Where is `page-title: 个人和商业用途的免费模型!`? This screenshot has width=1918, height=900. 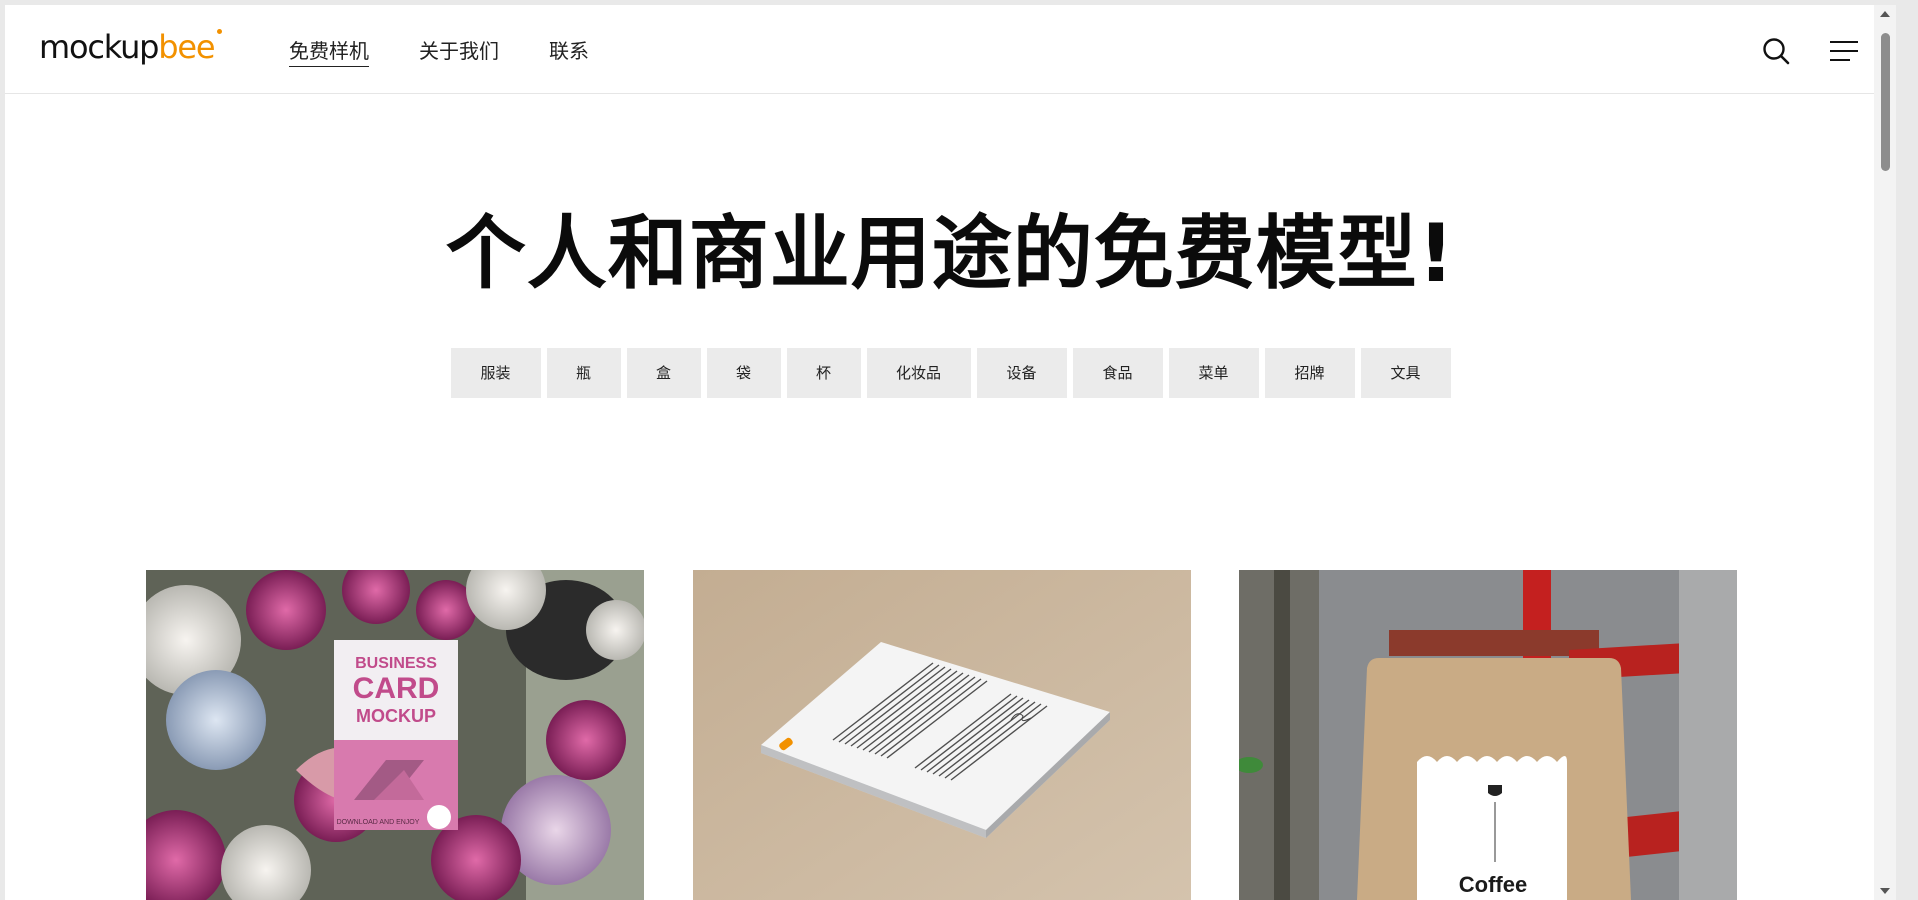 page-title: 个人和商业用途的免费模型! is located at coordinates (950, 253).